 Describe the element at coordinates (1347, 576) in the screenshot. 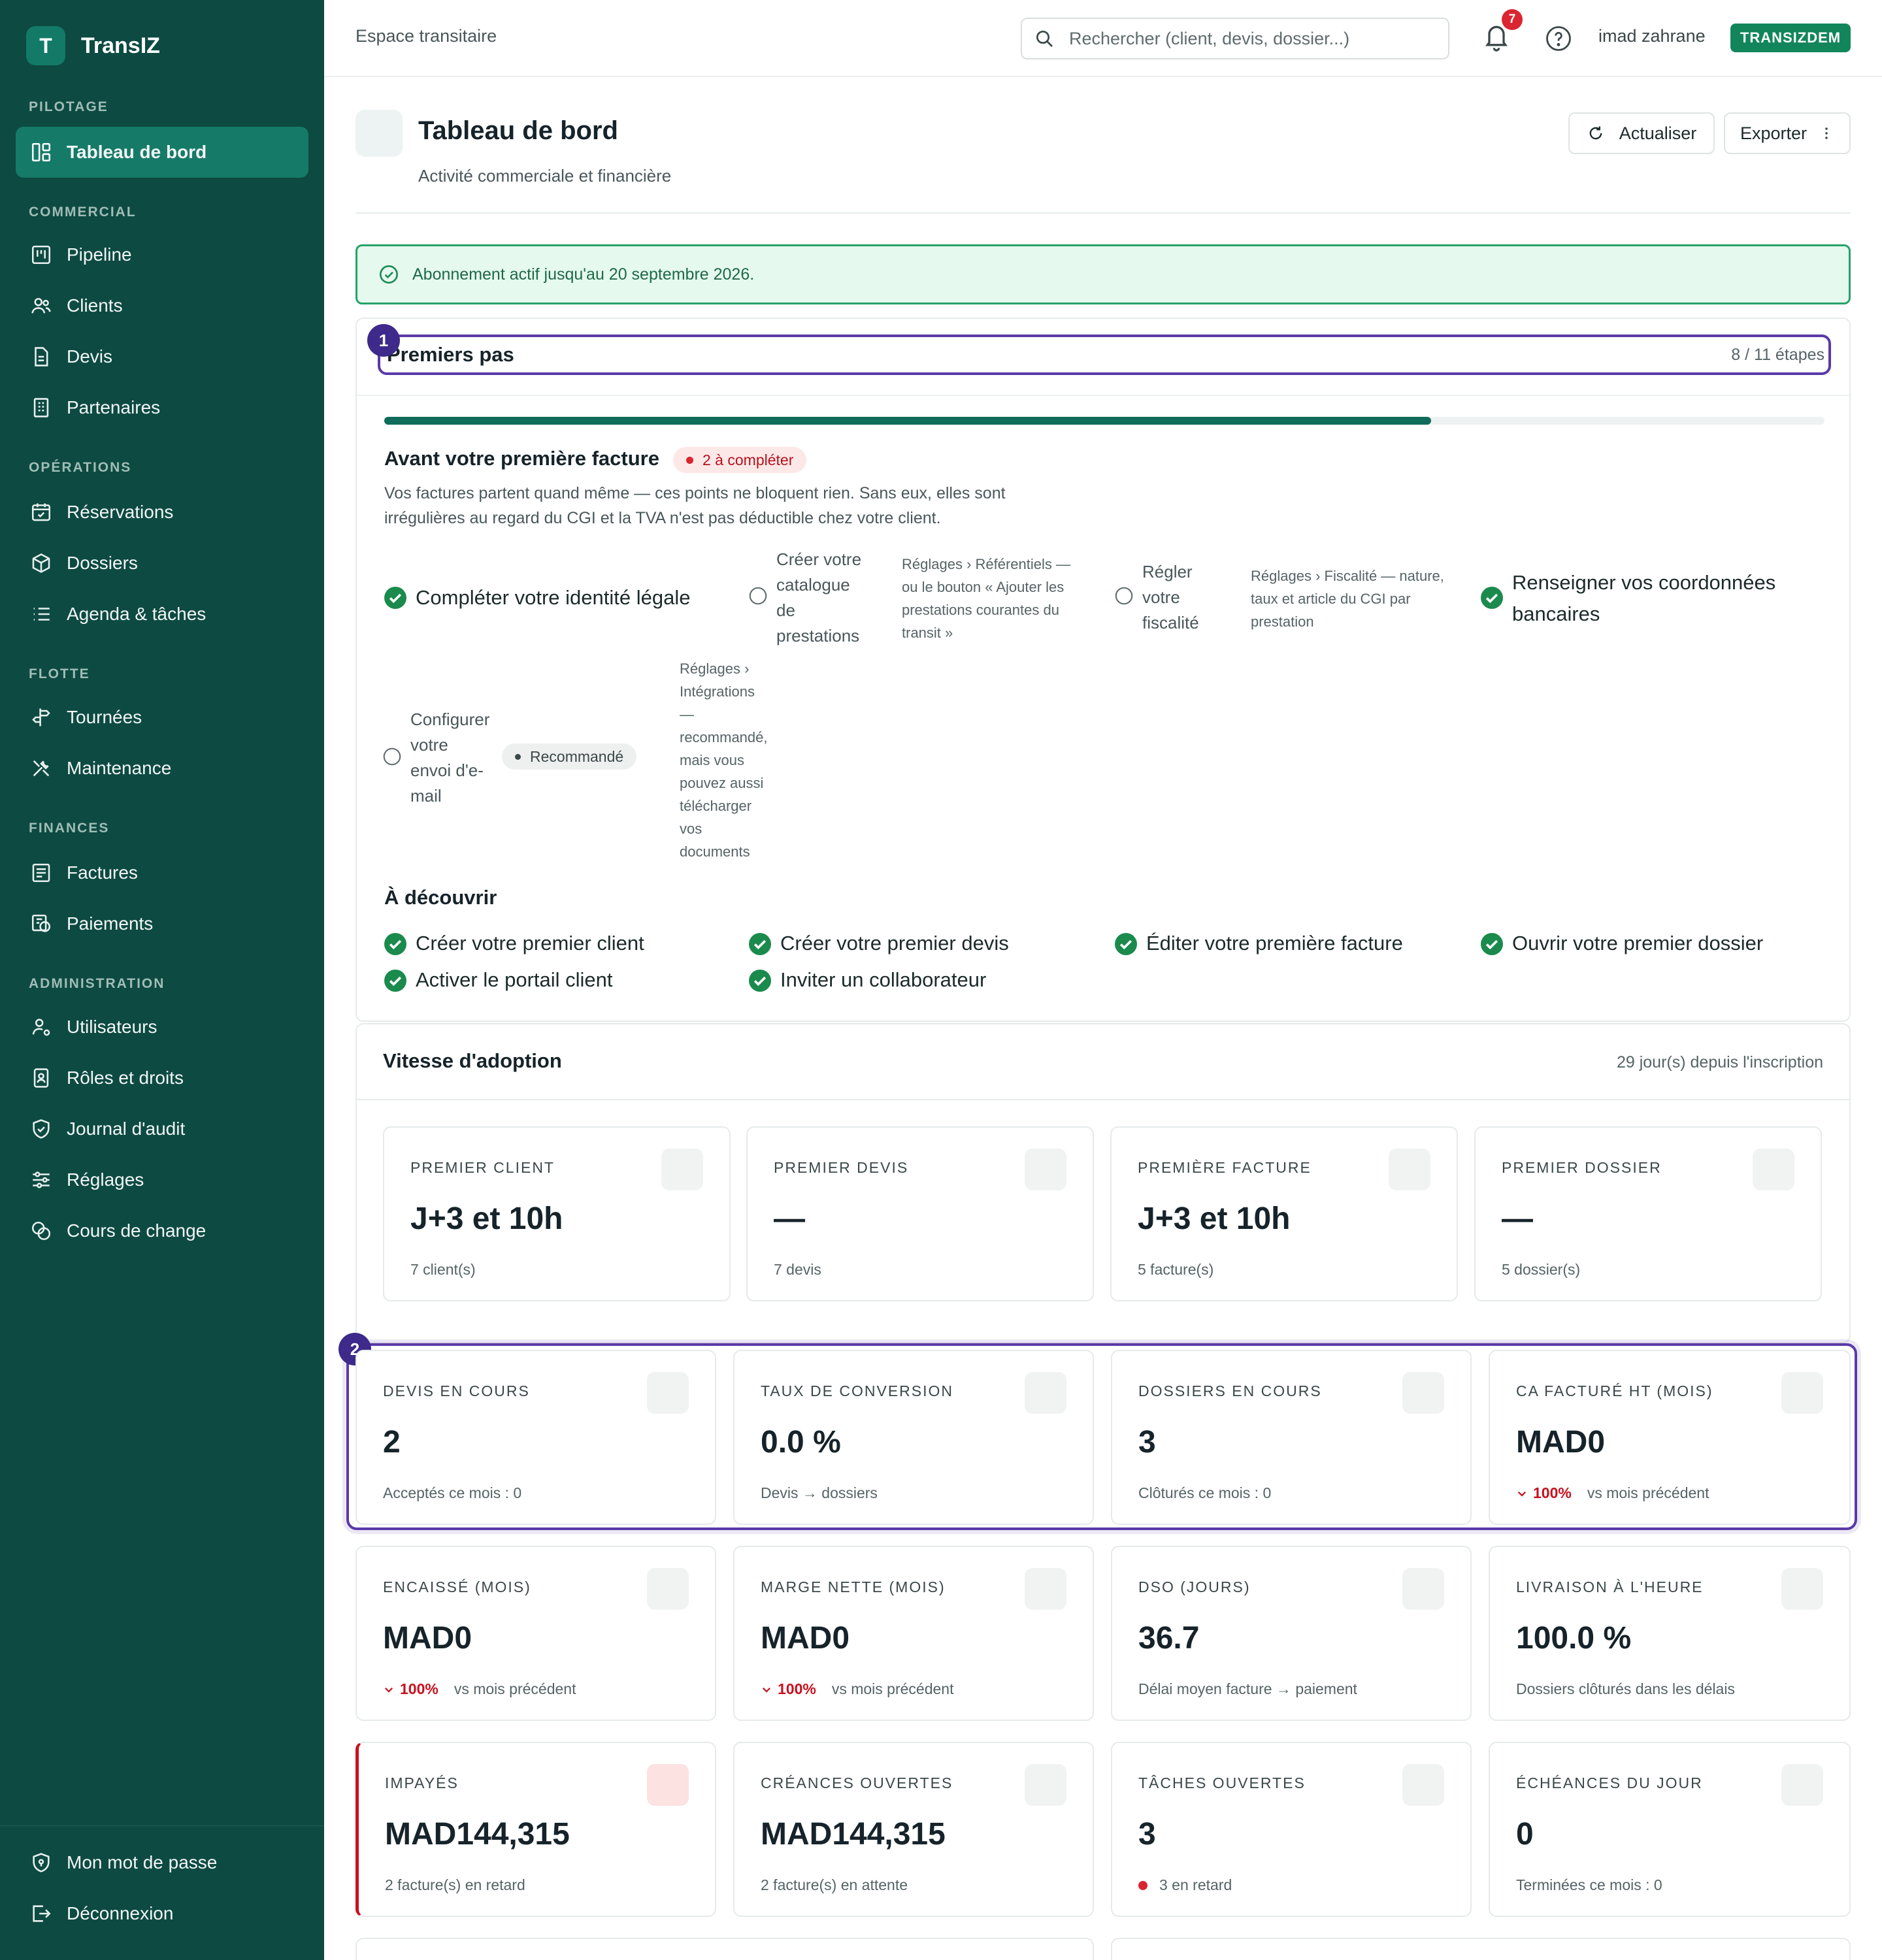

I see `hint-line: Réglages › Fiscalité — nature,` at that location.